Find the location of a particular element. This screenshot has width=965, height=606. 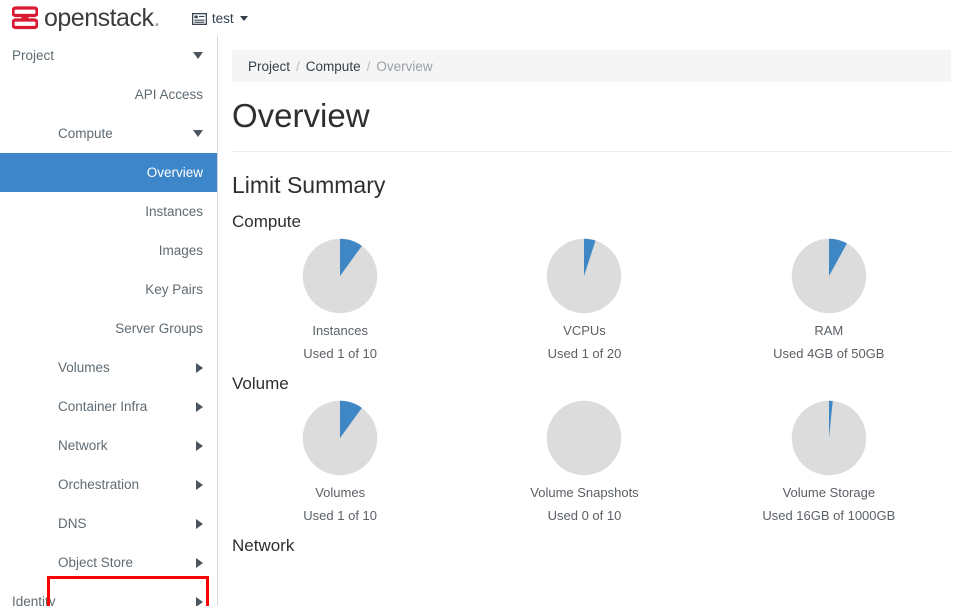

section-heading-compute: Compute is located at coordinates (266, 222).